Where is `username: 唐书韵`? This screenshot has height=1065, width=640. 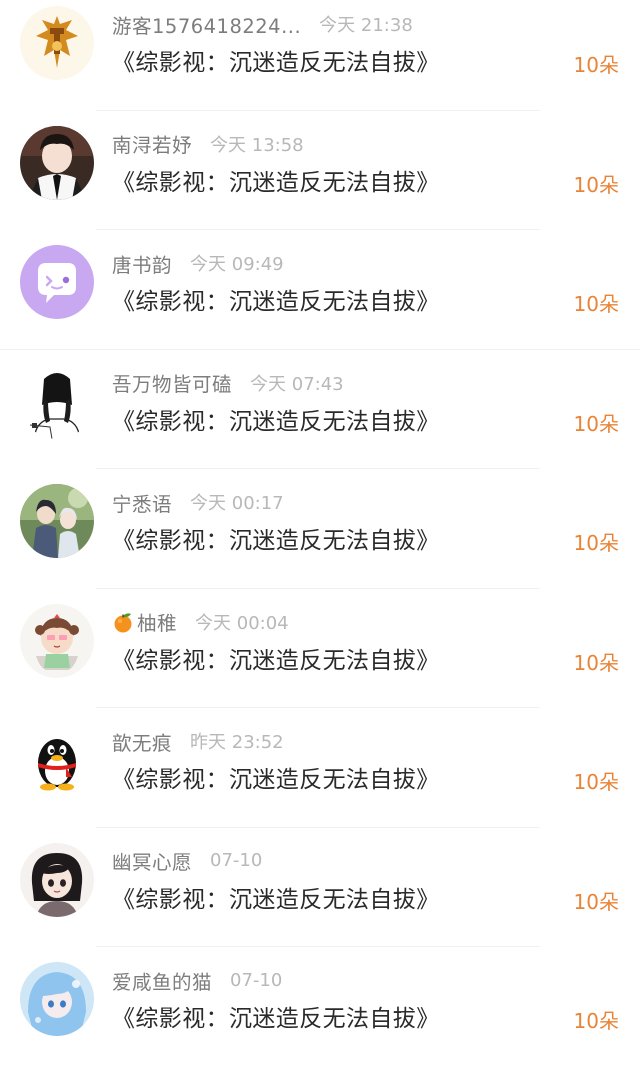
username: 唐书韵 is located at coordinates (142, 263).